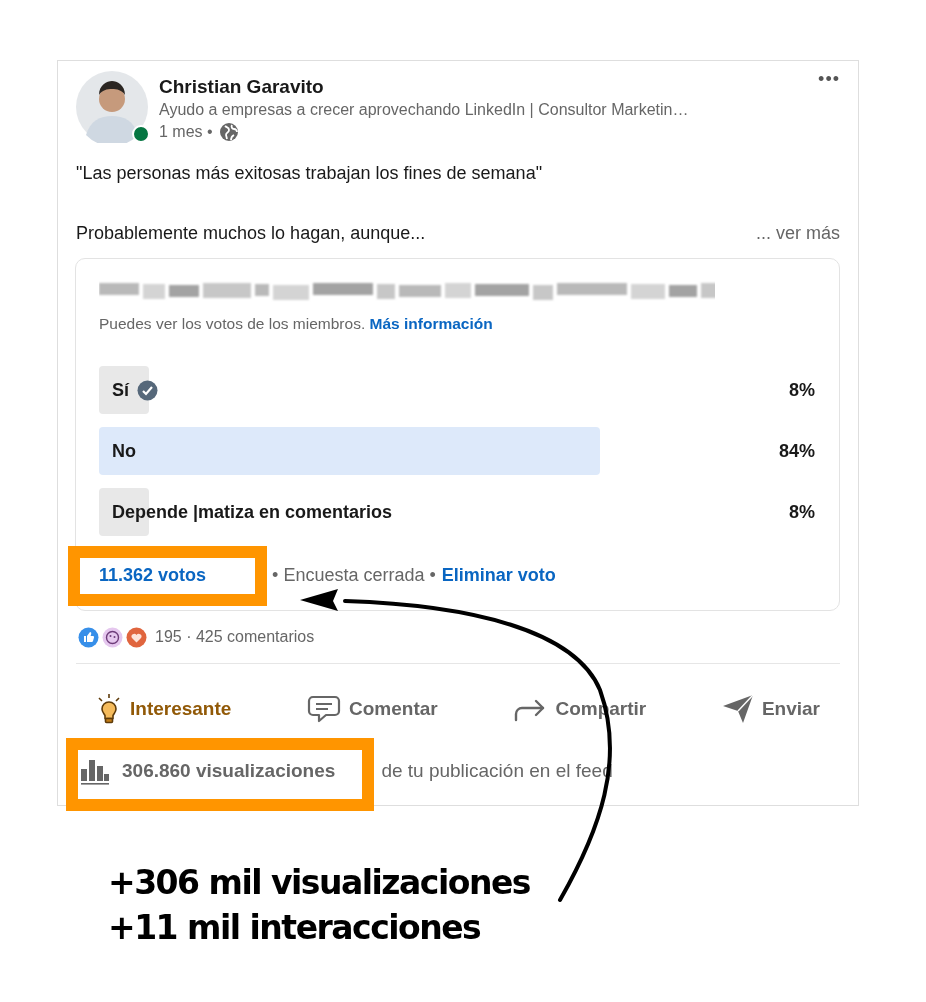 Image resolution: width=926 pixels, height=1002 pixels. What do you see at coordinates (228, 132) in the screenshot?
I see `globe-icon` at bounding box center [228, 132].